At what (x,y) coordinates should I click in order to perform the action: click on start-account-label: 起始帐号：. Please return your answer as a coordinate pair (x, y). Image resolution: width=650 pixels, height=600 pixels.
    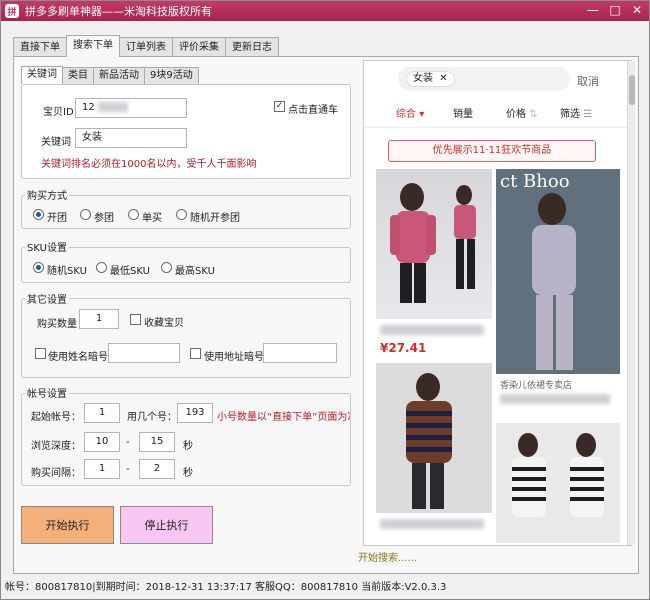
    Looking at the image, I should click on (56, 417).